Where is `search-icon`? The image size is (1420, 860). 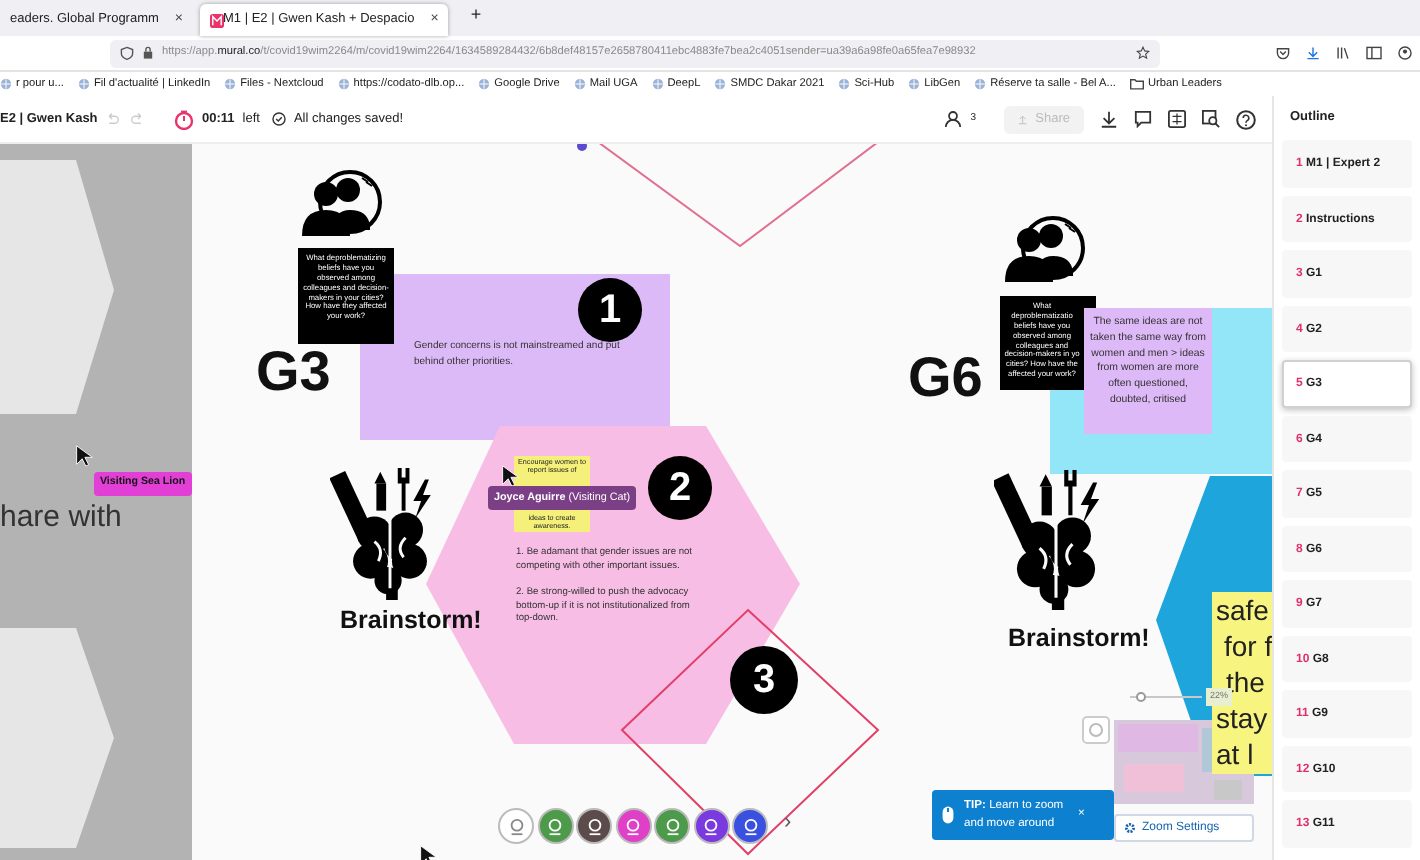
search-icon is located at coordinates (1211, 119).